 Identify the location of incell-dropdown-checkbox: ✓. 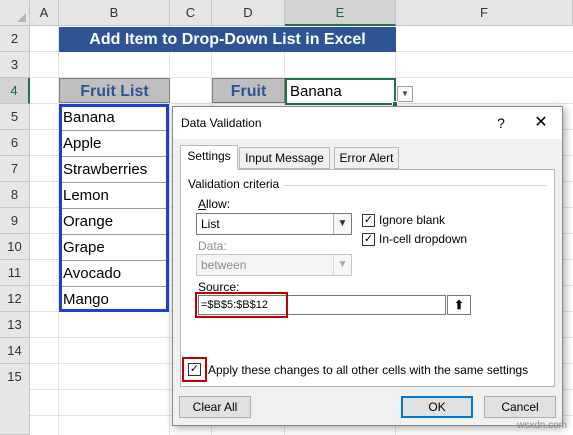
(368, 239).